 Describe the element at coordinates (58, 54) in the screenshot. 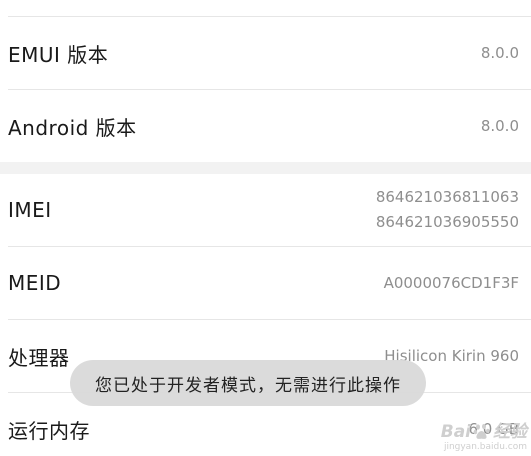

I see `emui-version-label: EMUI 版本` at that location.